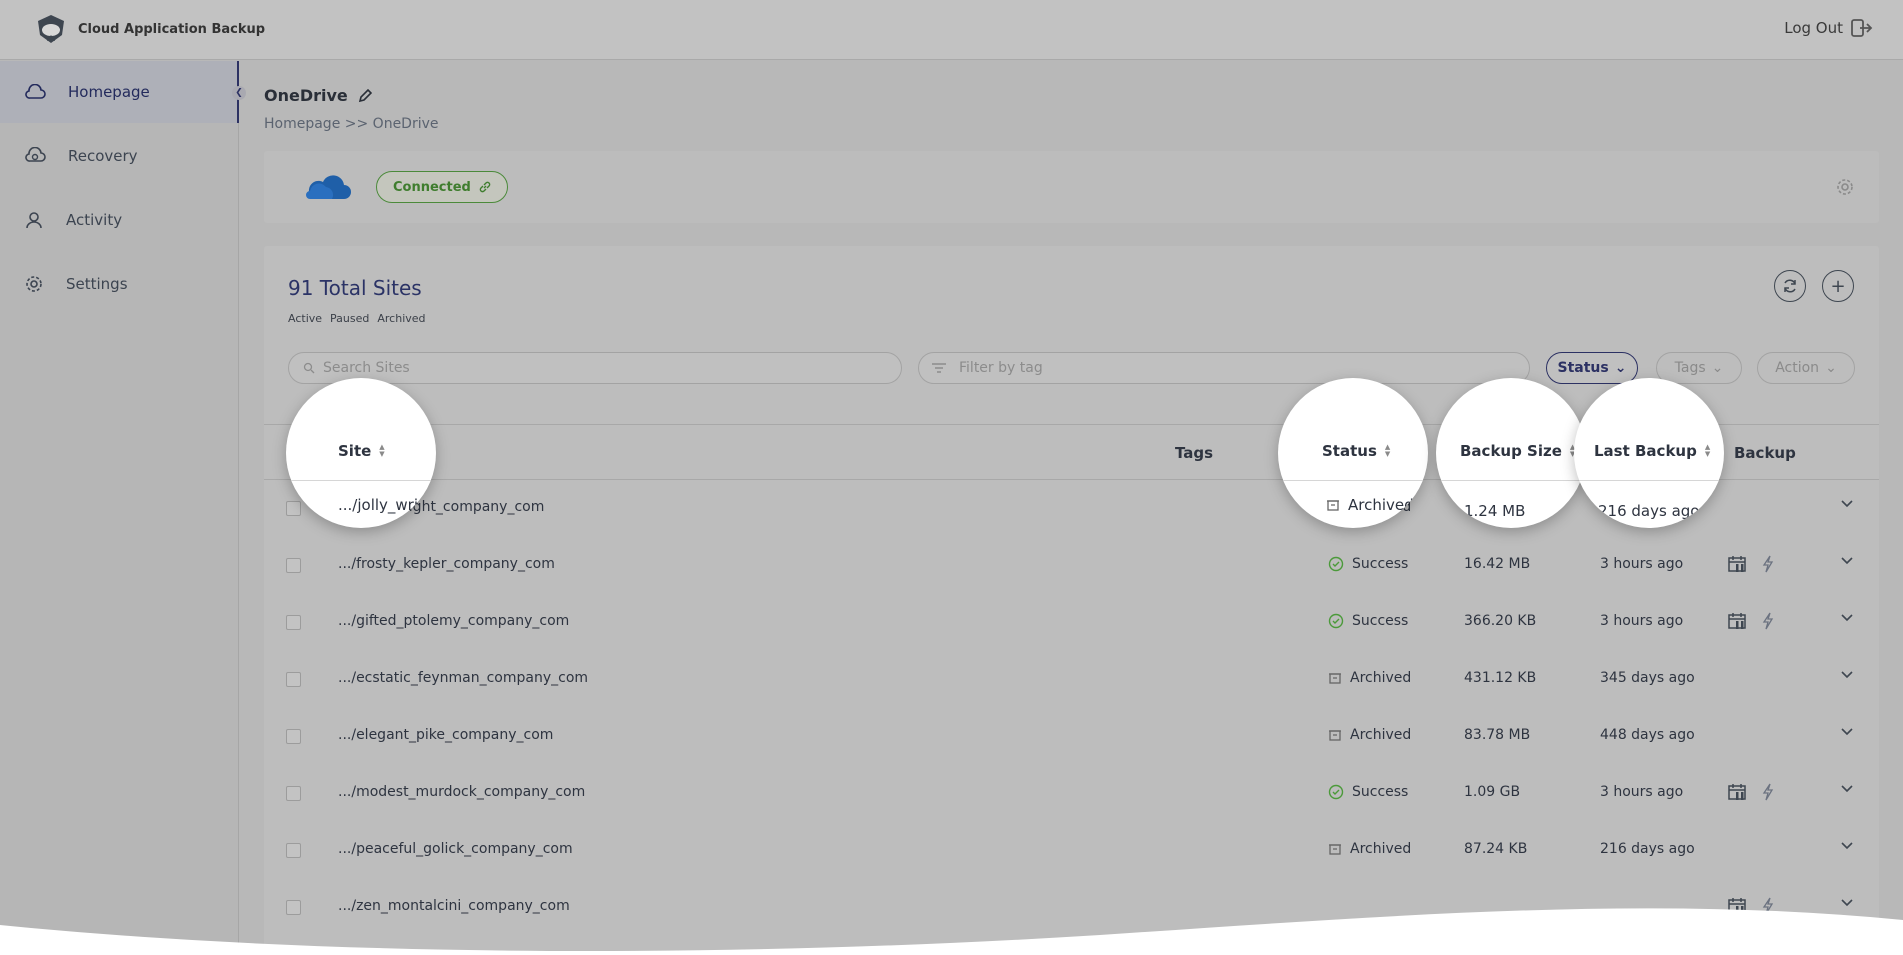 Image resolution: width=1903 pixels, height=955 pixels. I want to click on filter-archived: Archived, so click(401, 318).